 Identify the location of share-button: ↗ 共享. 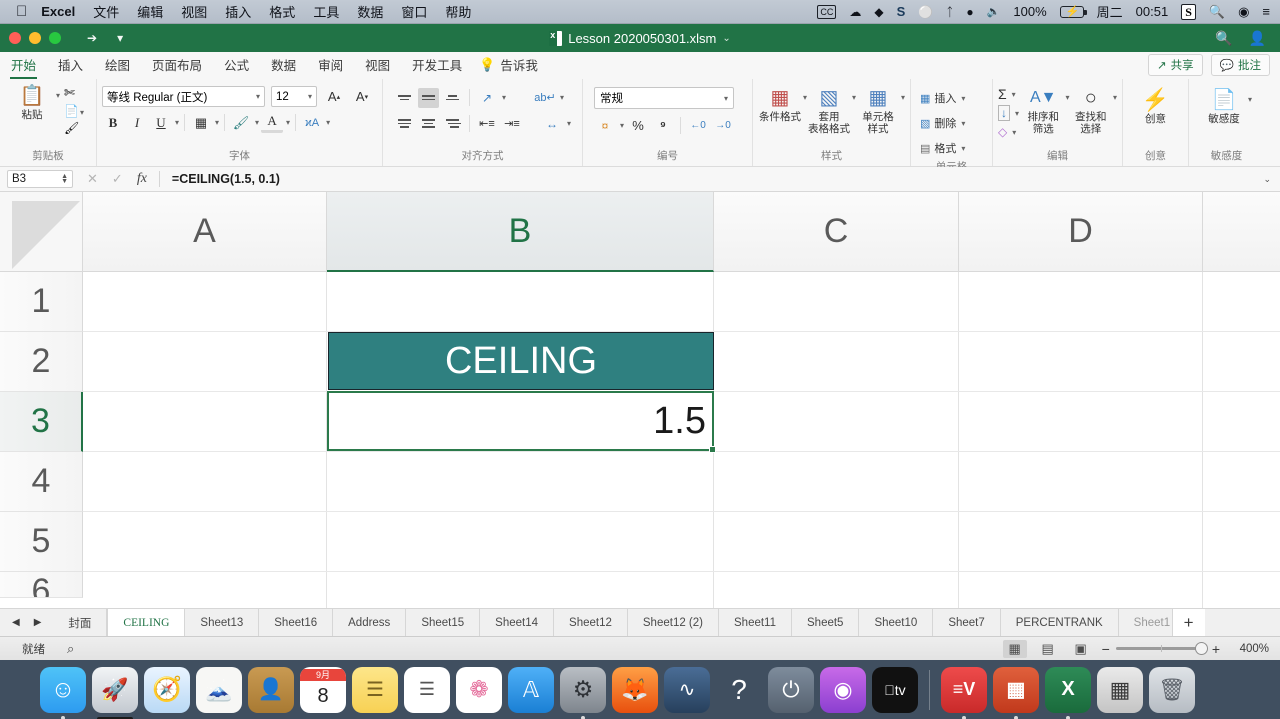
(1175, 65).